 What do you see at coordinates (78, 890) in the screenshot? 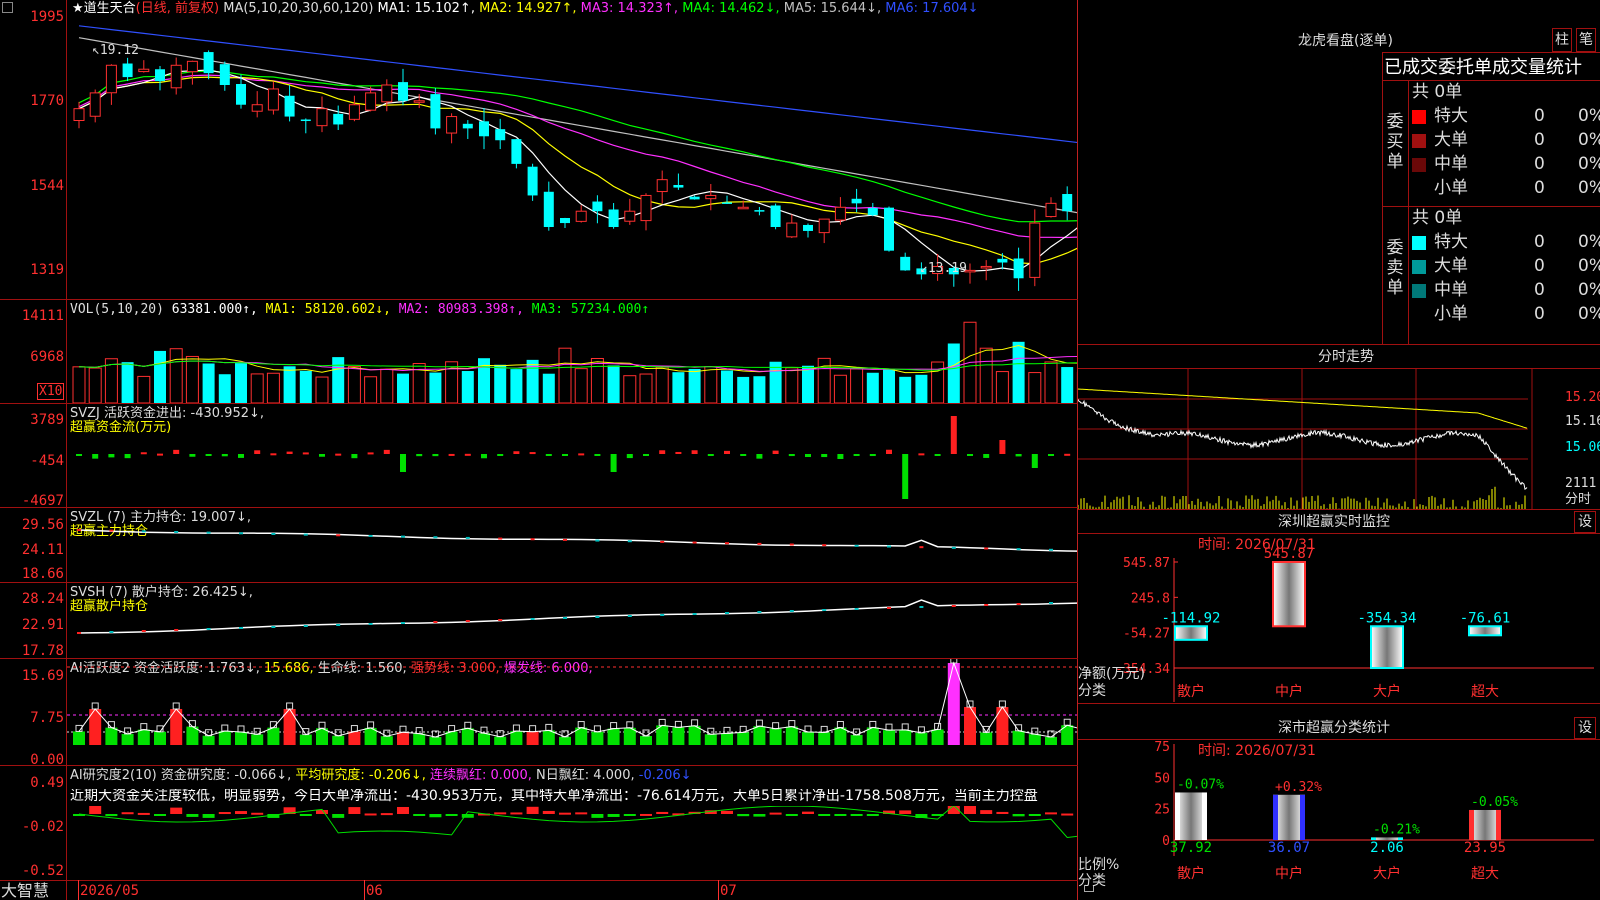
I see `date-tick` at bounding box center [78, 890].